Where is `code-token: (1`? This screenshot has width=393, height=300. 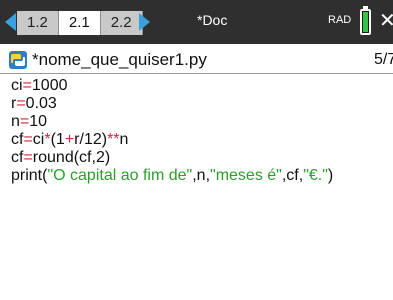 code-token: (1 is located at coordinates (57, 139).